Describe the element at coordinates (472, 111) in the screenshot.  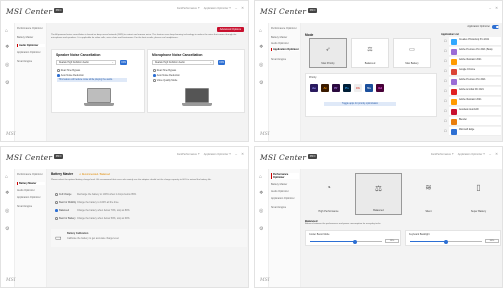
I see `list-item: ☐ Autodesk AutoCAD` at that location.